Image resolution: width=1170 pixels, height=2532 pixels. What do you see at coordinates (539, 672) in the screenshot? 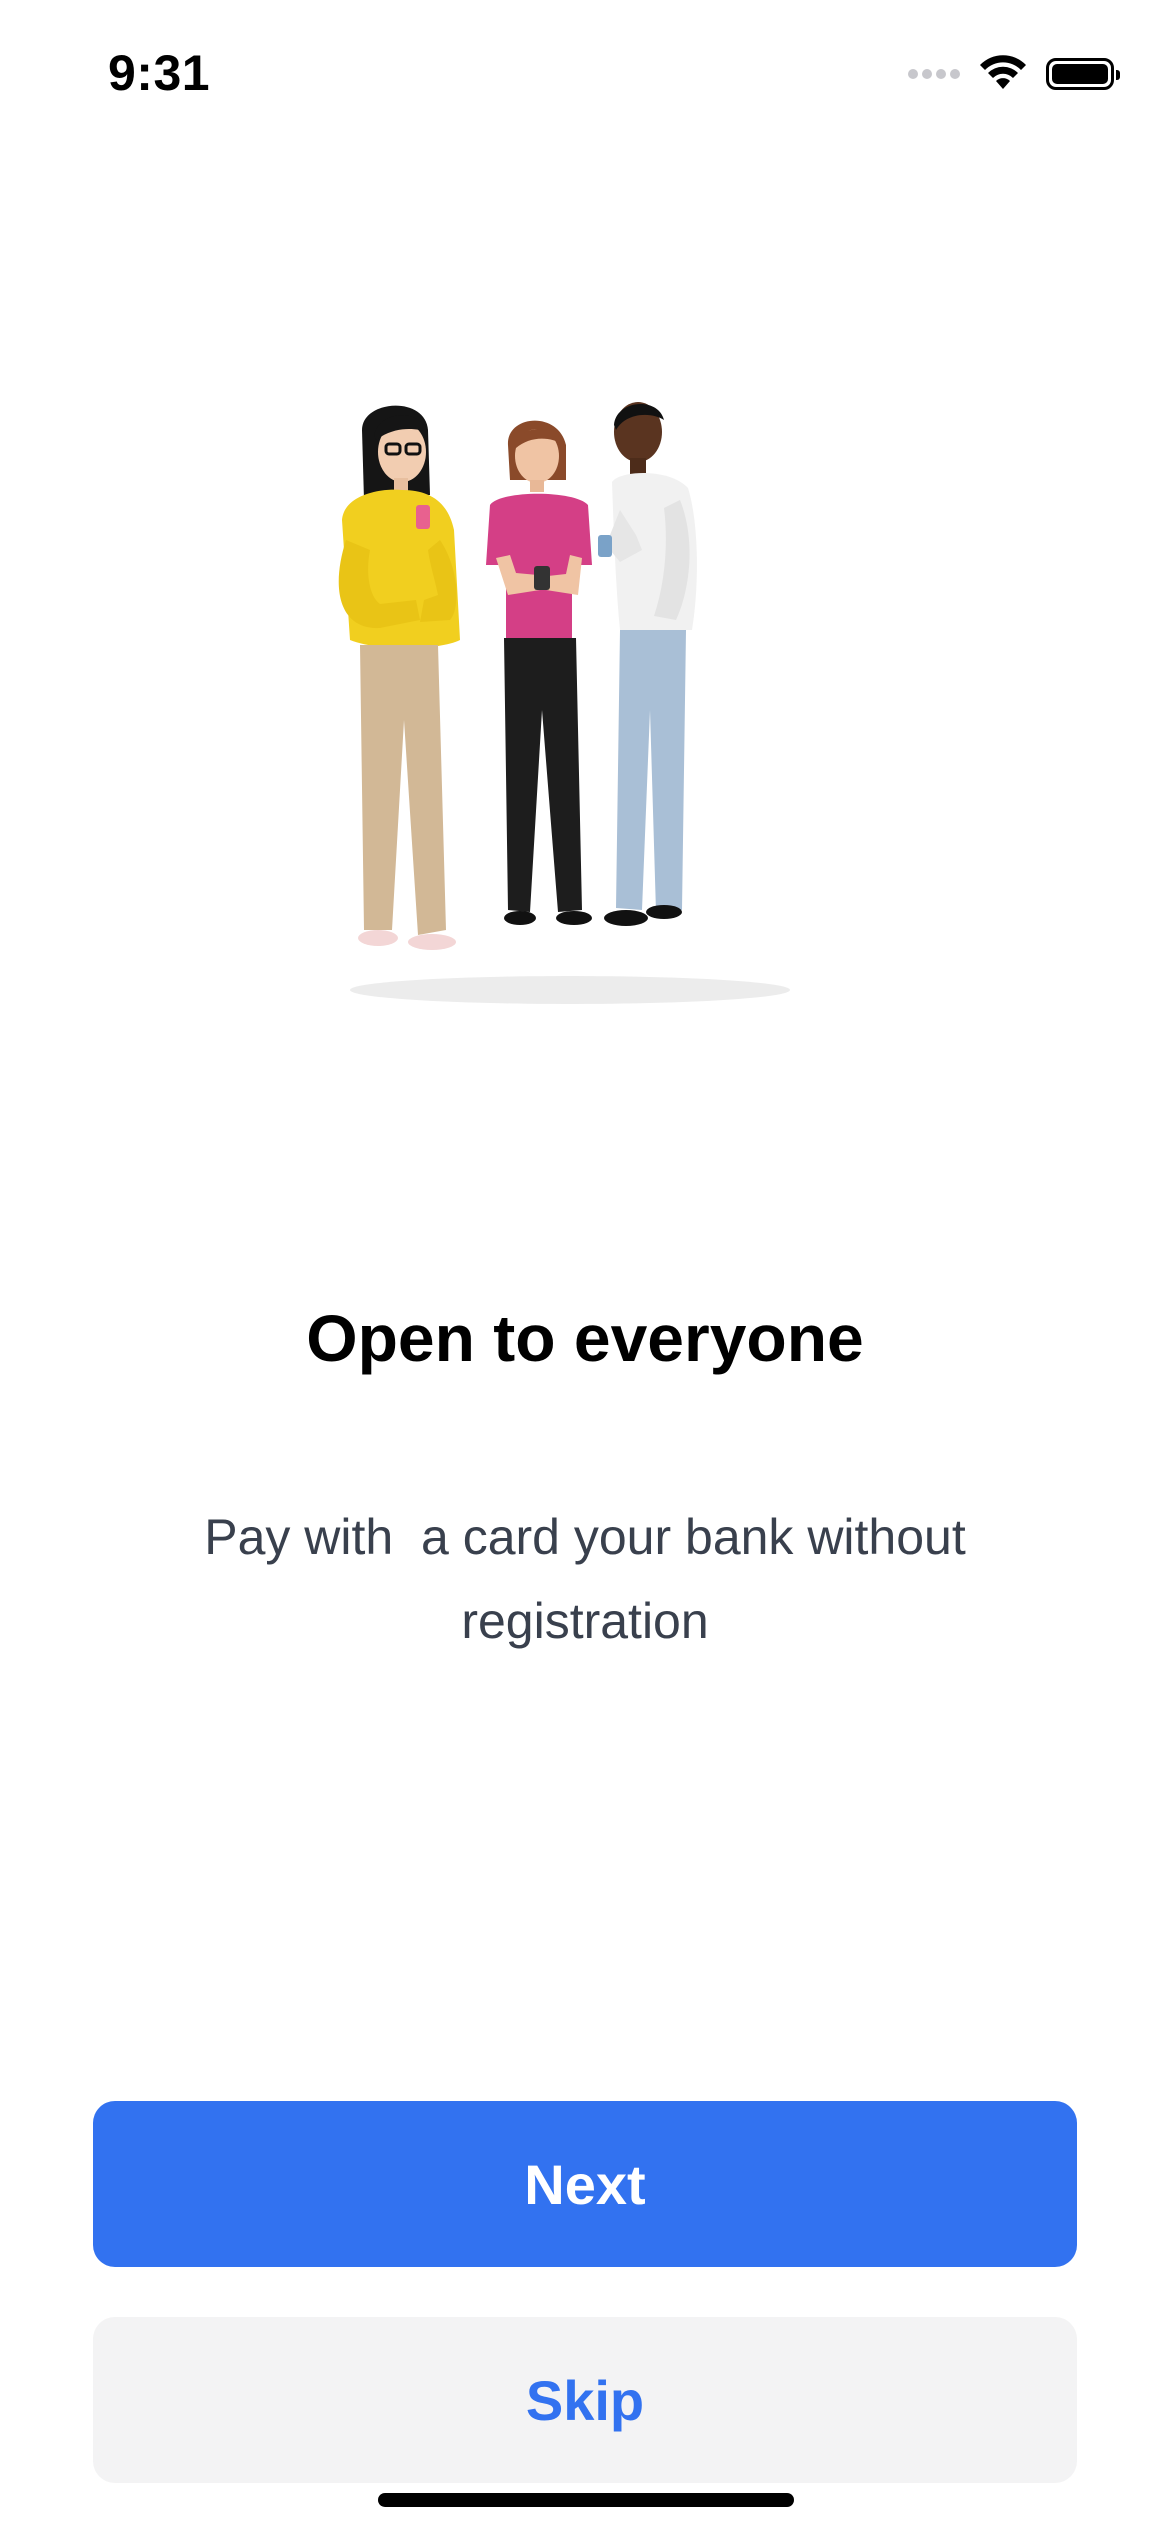
I see `person-middle` at bounding box center [539, 672].